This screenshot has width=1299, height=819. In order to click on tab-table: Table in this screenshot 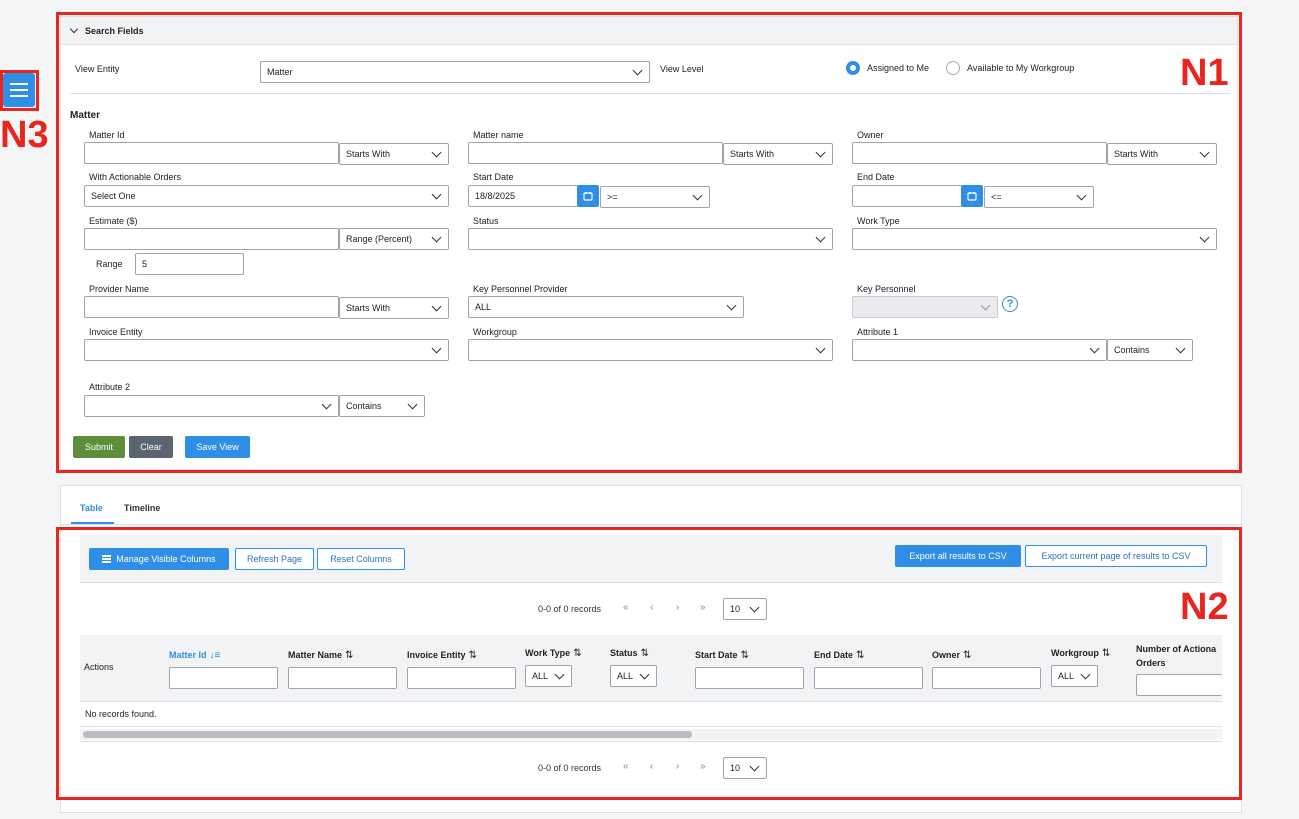, I will do `click(91, 508)`.